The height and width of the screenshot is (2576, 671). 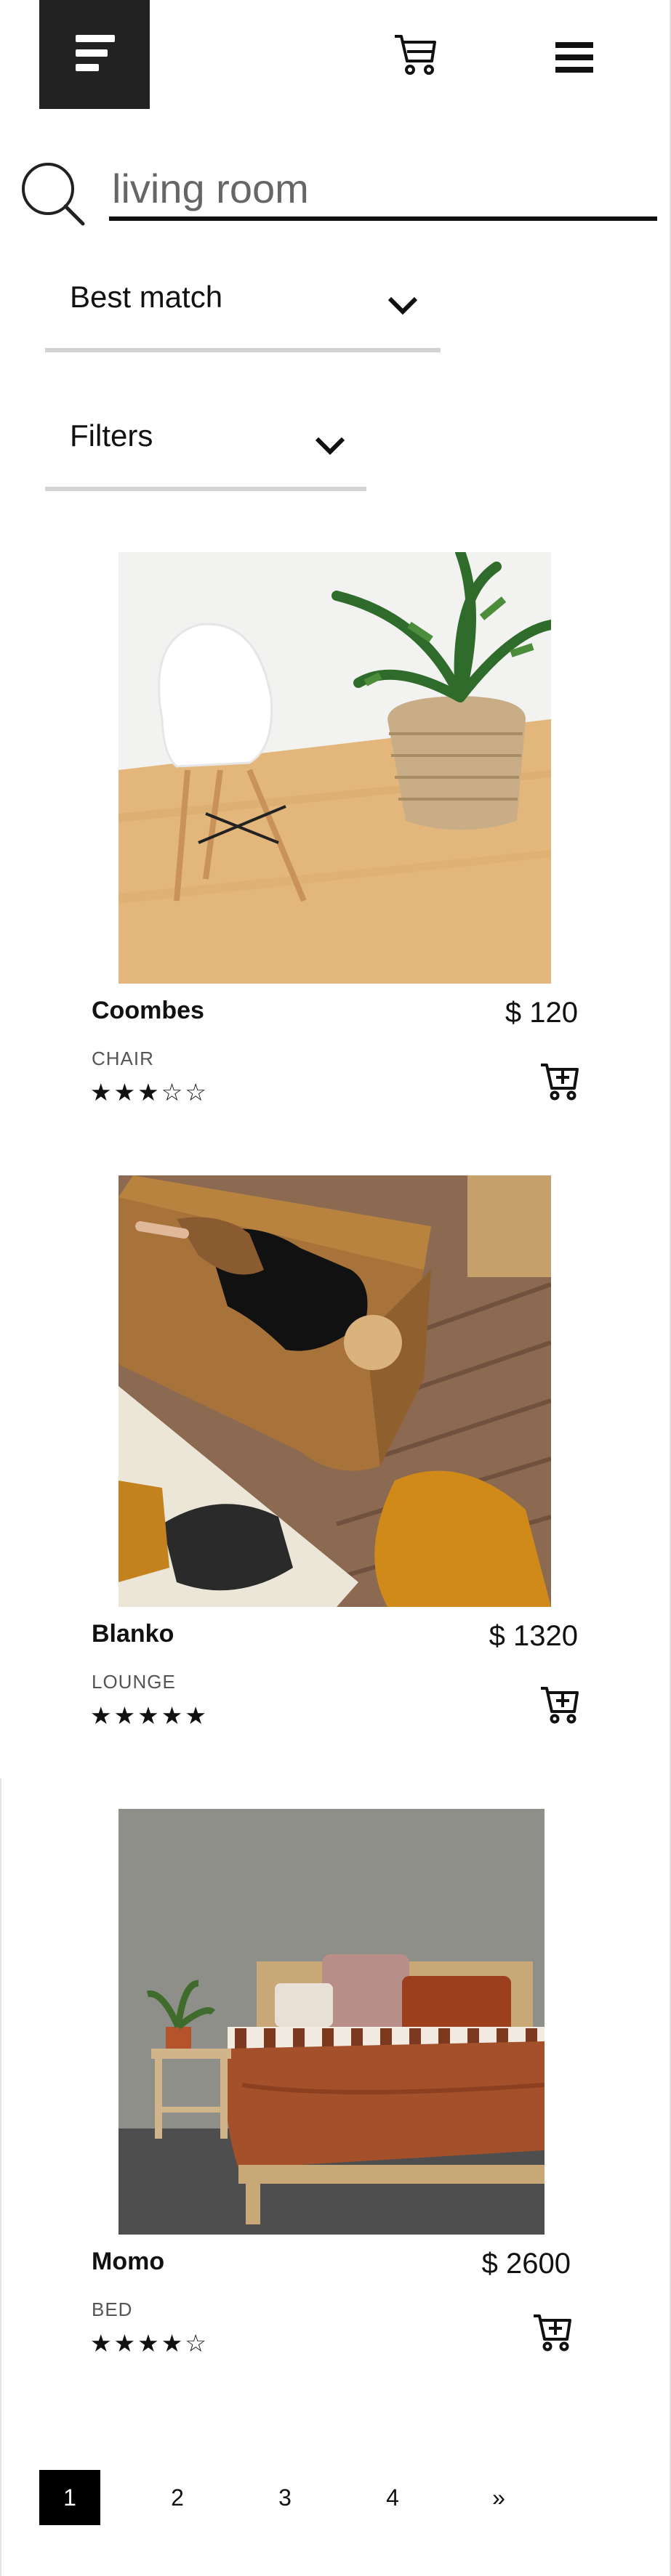 What do you see at coordinates (149, 1092) in the screenshot?
I see `rating-stars: ★★★☆☆` at bounding box center [149, 1092].